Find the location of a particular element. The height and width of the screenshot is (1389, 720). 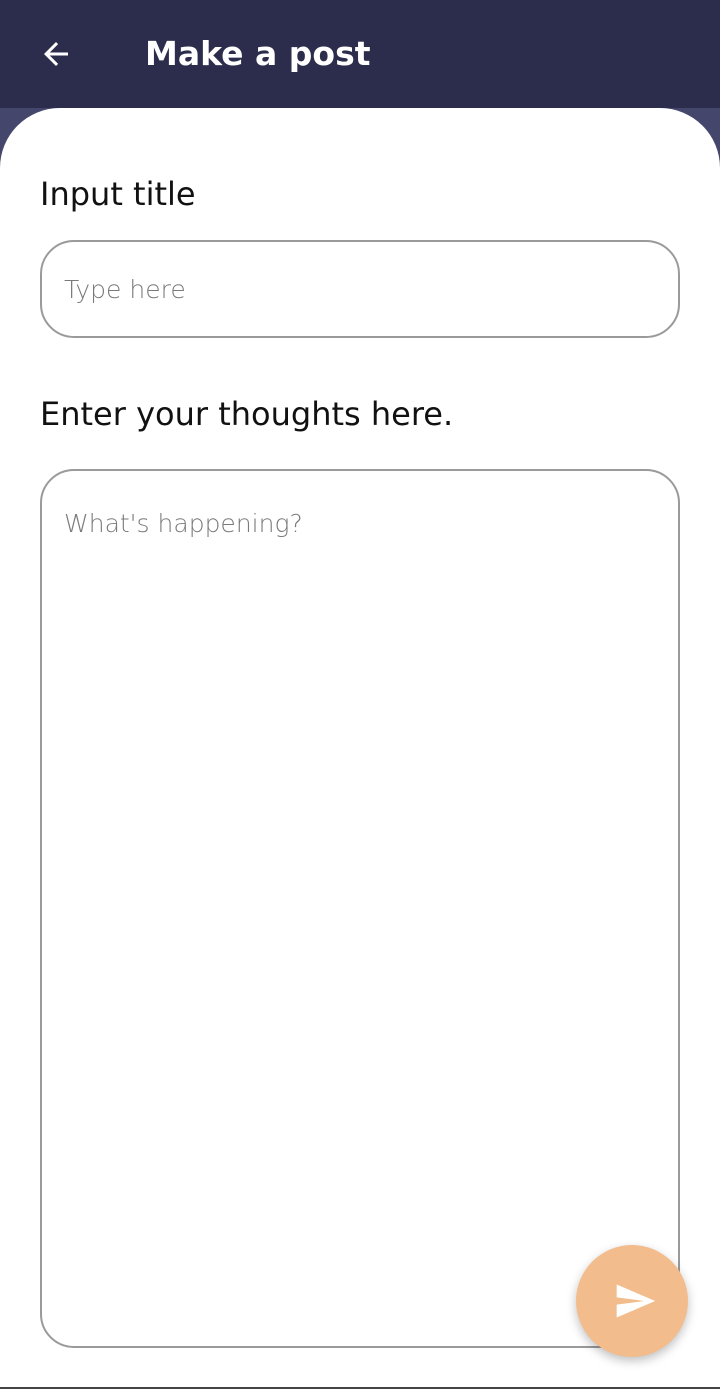

app-bar: Make a post is located at coordinates (360, 55).